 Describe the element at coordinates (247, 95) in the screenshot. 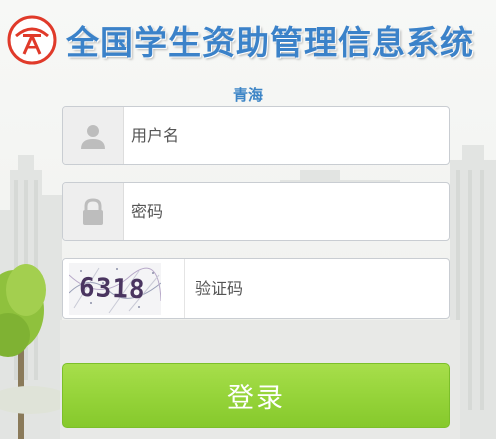

I see `region-label: 青海` at that location.